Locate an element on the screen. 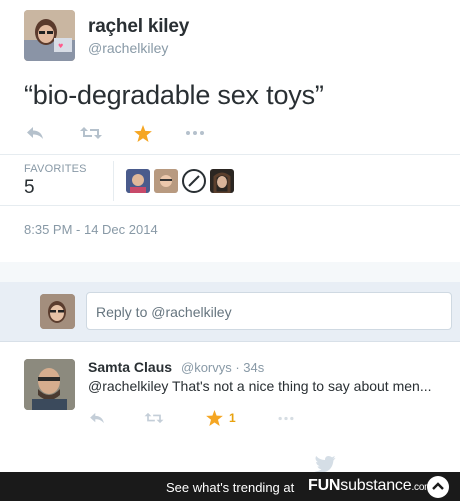 This screenshot has height=501, width=460. footer-cta: See what's trending at is located at coordinates (230, 487).